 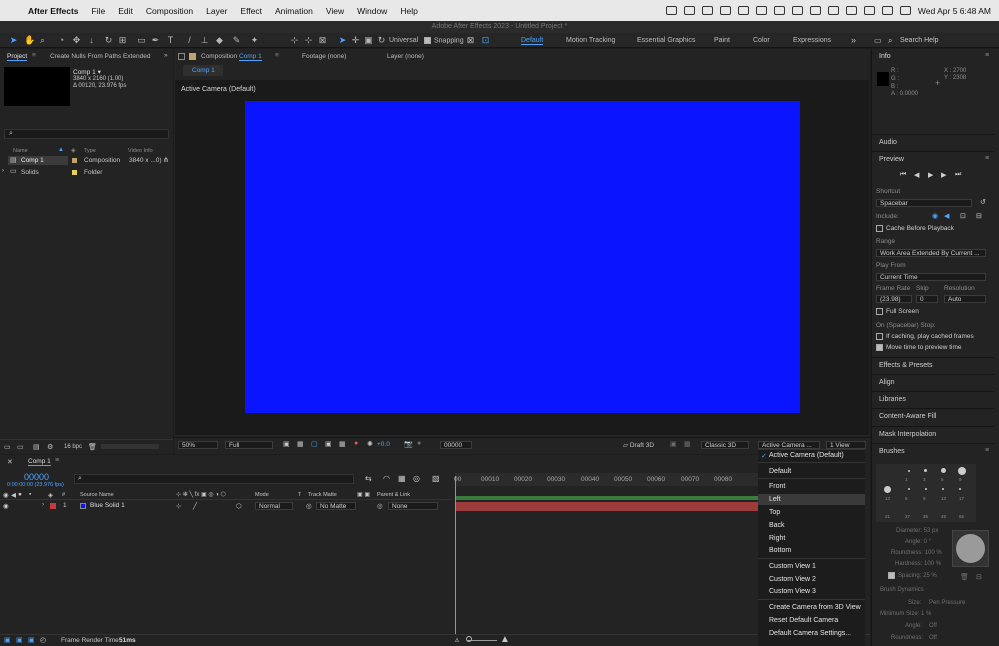 What do you see at coordinates (903, 175) in the screenshot?
I see `first-frame-icon: ⏮` at bounding box center [903, 175].